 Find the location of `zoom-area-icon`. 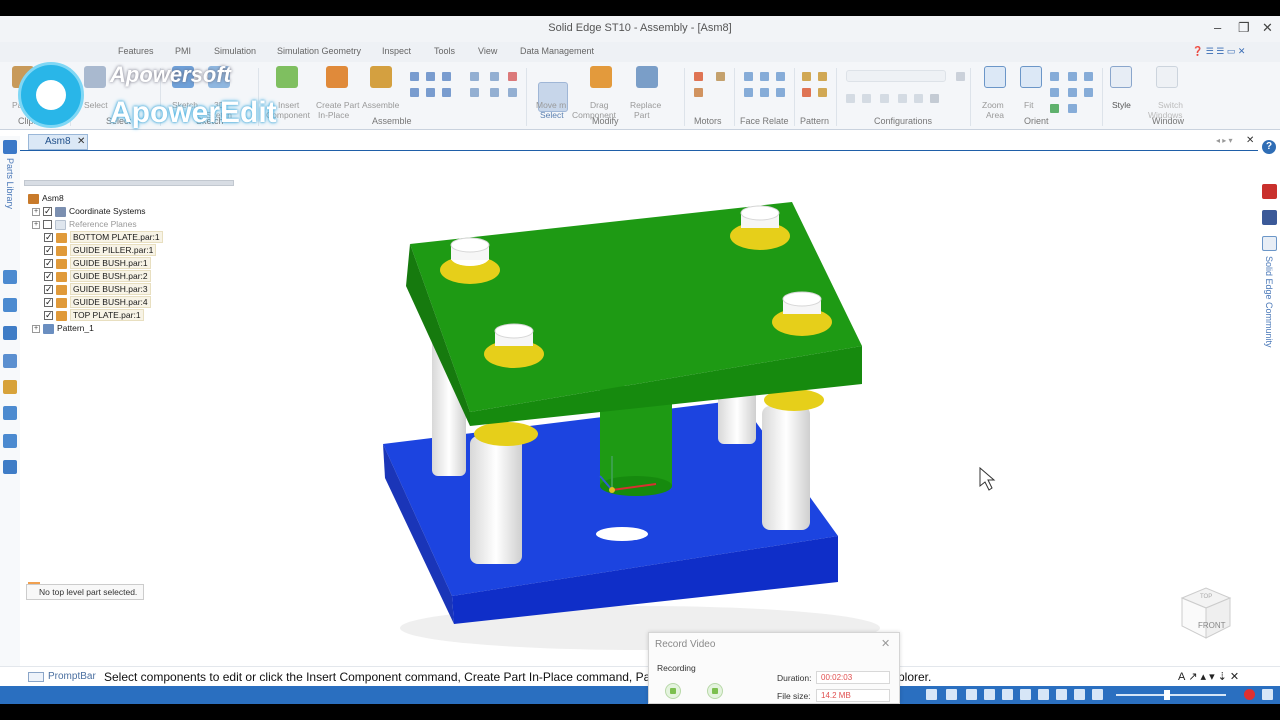

zoom-area-icon is located at coordinates (995, 77).